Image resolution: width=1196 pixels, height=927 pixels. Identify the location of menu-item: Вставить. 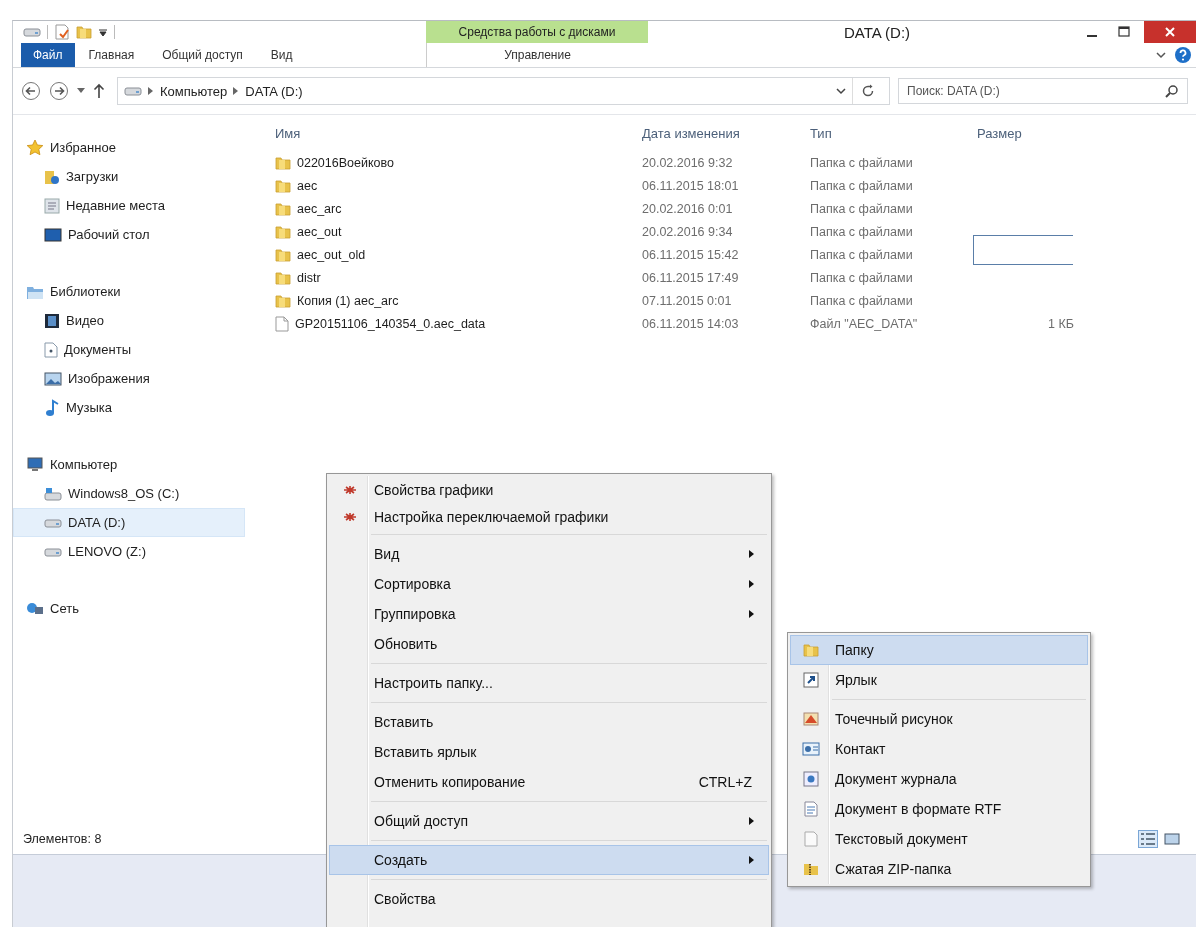
(549, 722).